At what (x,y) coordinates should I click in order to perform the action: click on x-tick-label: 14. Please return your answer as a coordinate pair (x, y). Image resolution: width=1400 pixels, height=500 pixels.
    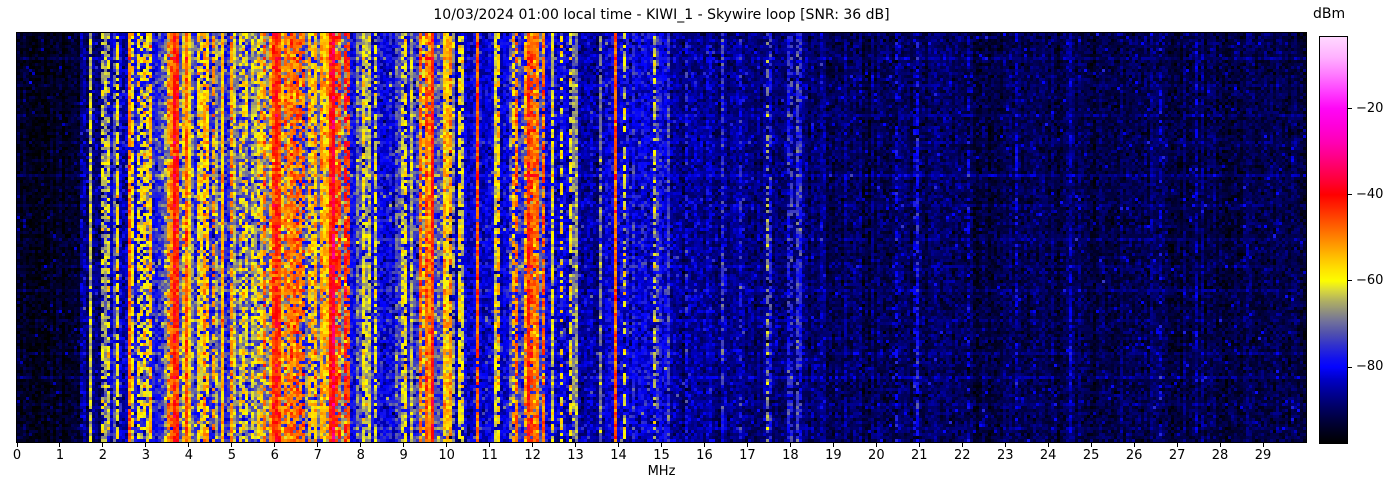
    Looking at the image, I should click on (618, 455).